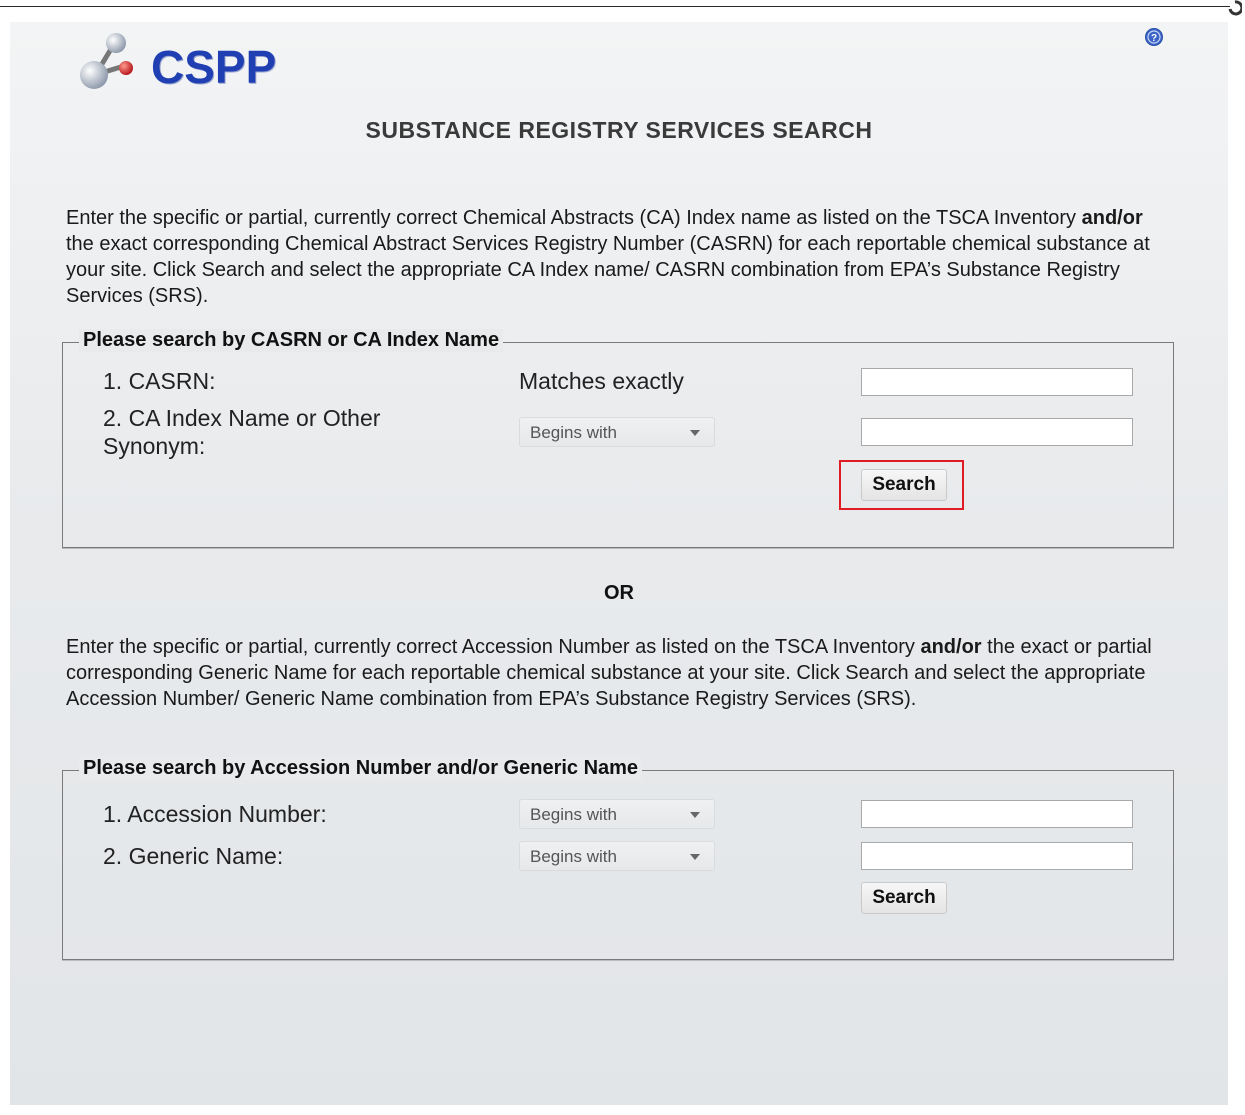 The image size is (1245, 1115). What do you see at coordinates (997, 432) in the screenshot?
I see `ca-index-name-input` at bounding box center [997, 432].